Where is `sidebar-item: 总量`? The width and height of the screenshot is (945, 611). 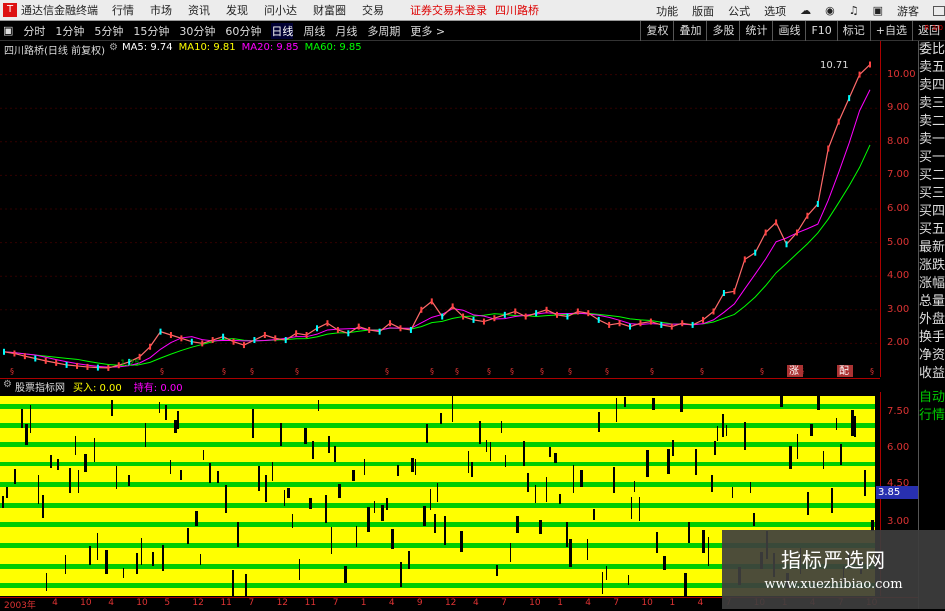 sidebar-item: 总量 is located at coordinates (932, 302).